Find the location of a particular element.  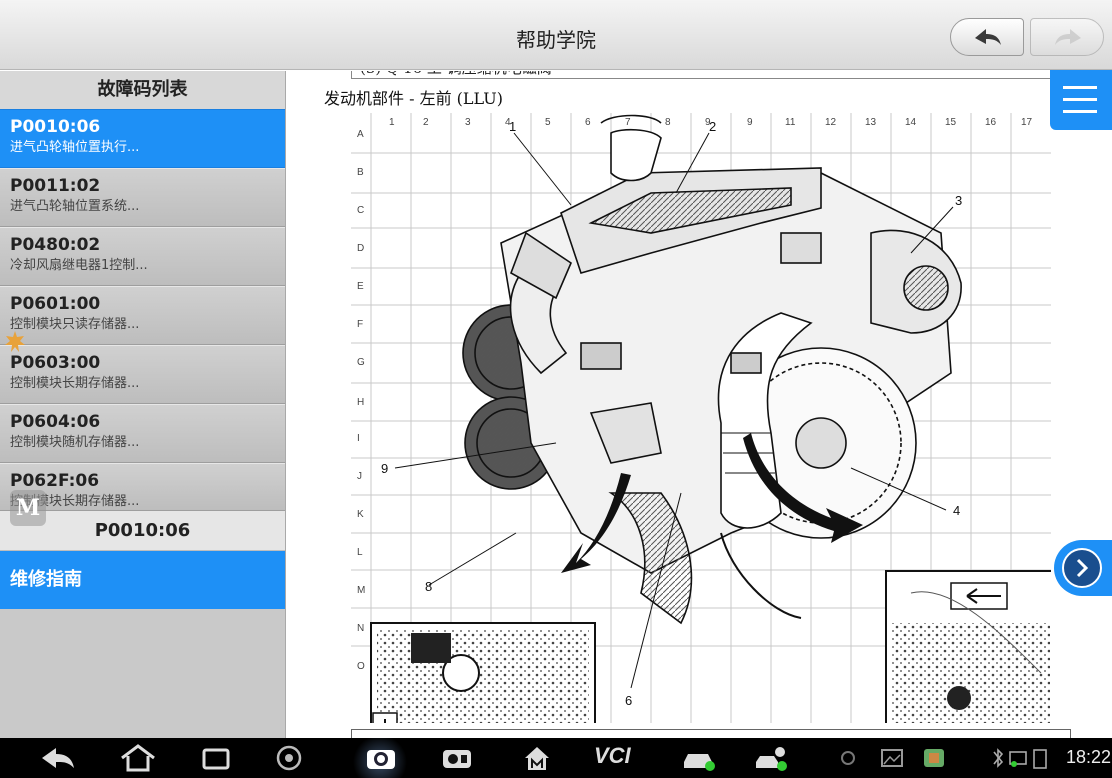

forward-arrow-icon is located at coordinates (1068, 37).